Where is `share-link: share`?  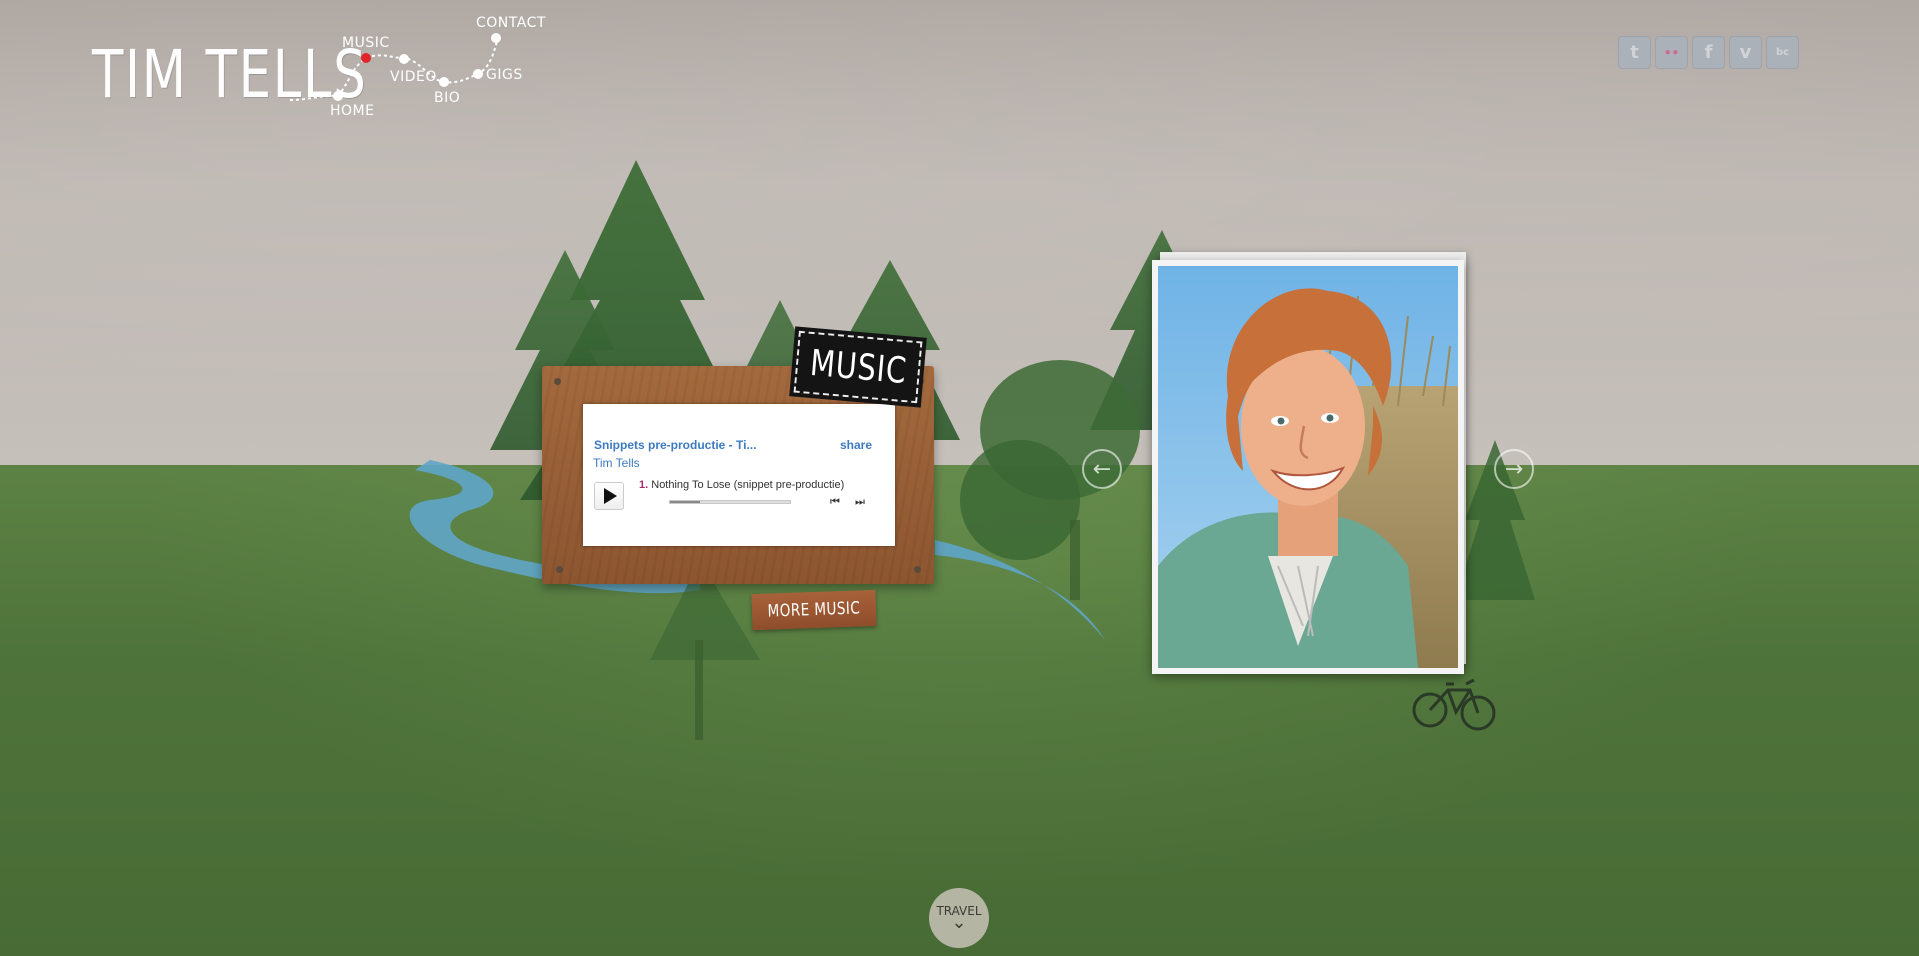 share-link: share is located at coordinates (856, 445).